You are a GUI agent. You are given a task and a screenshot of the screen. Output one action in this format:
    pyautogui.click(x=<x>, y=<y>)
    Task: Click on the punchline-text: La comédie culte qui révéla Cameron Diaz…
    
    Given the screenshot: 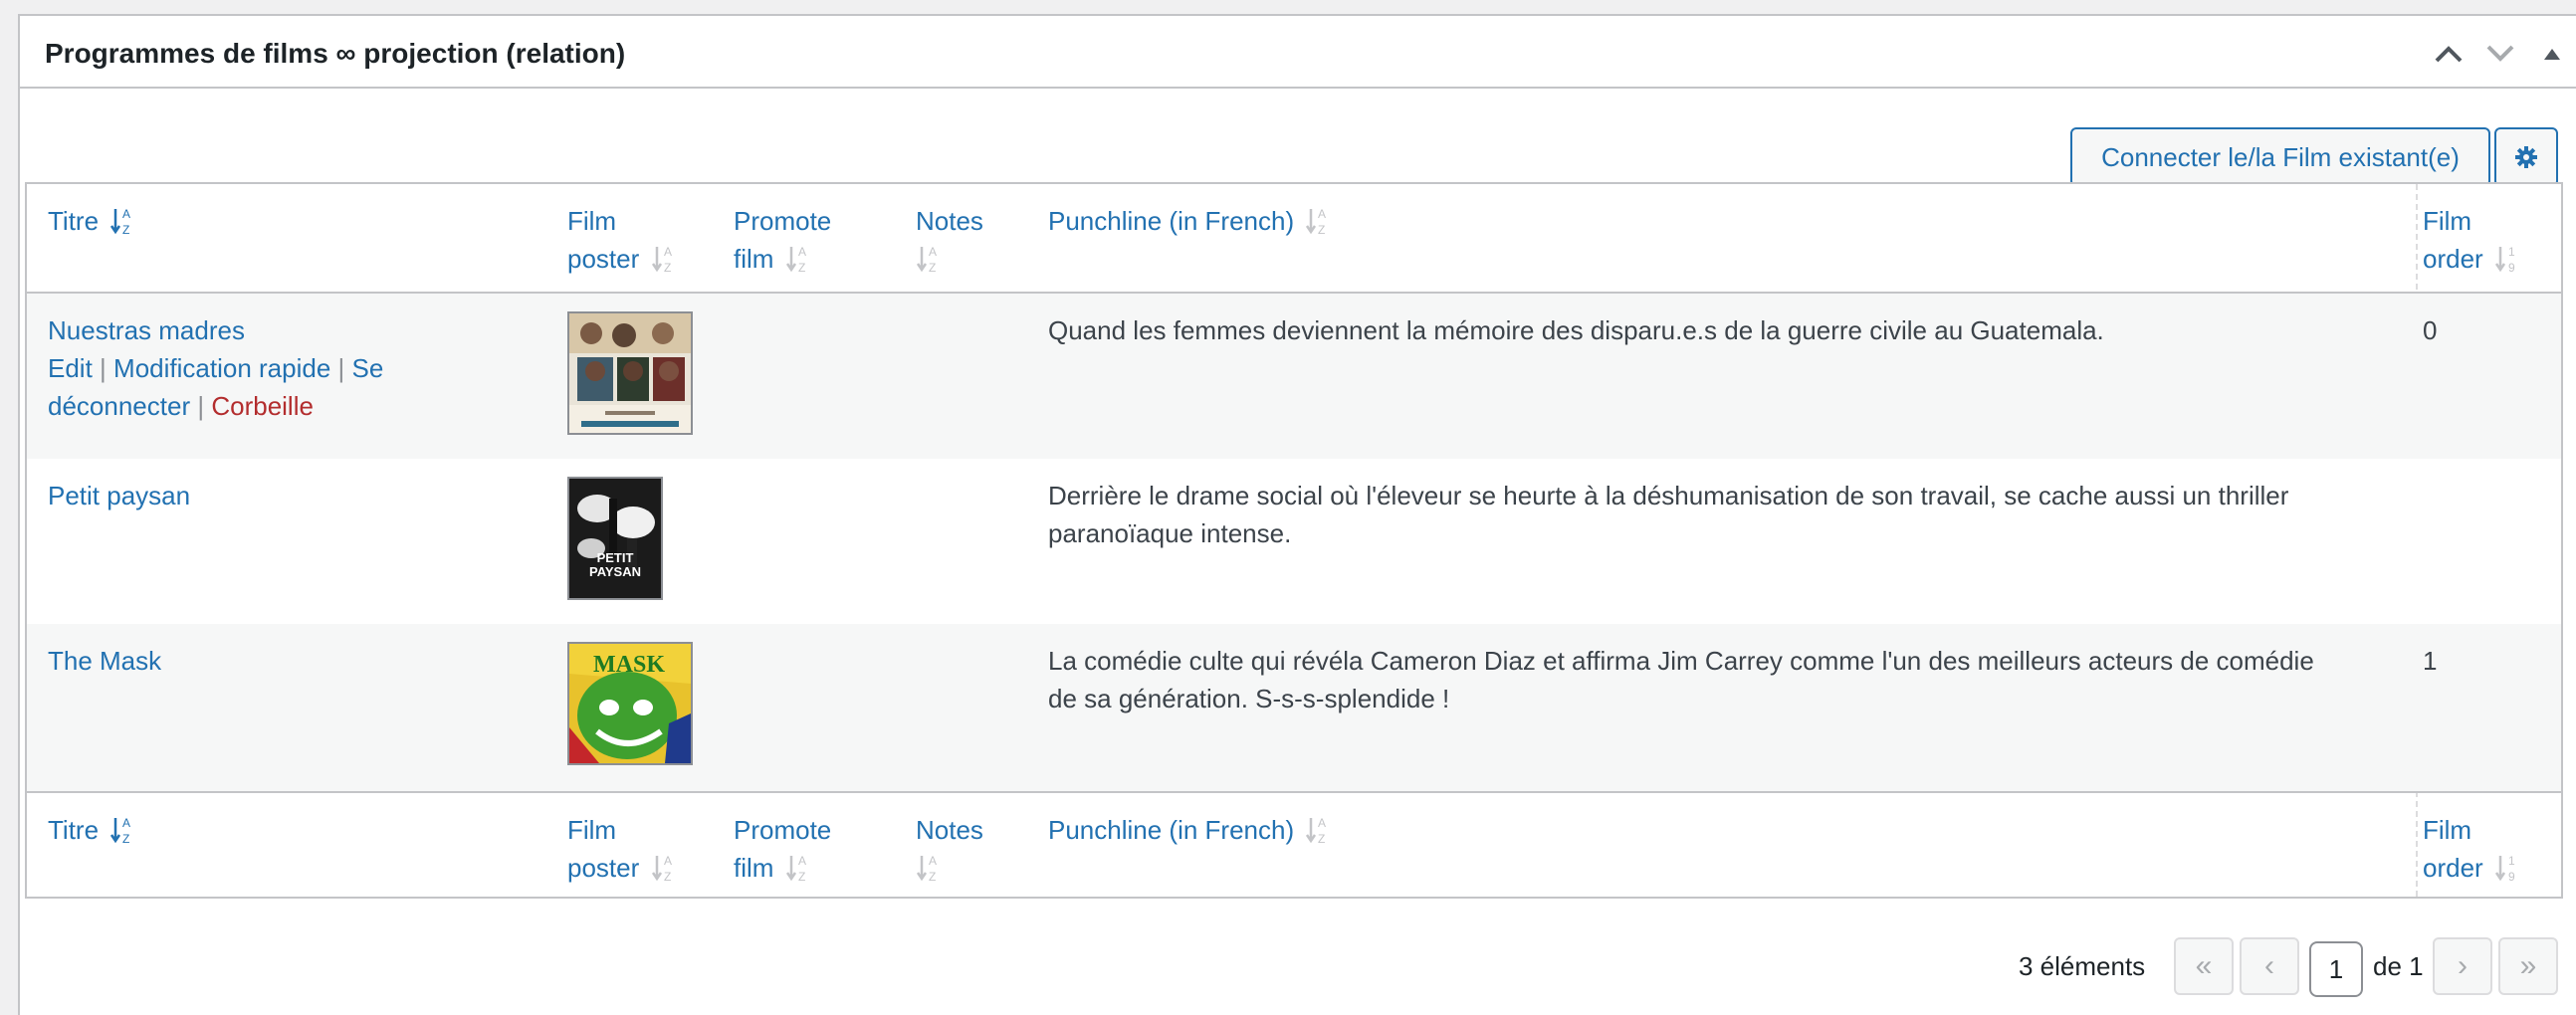 What is the action you would take?
    pyautogui.click(x=1730, y=680)
    